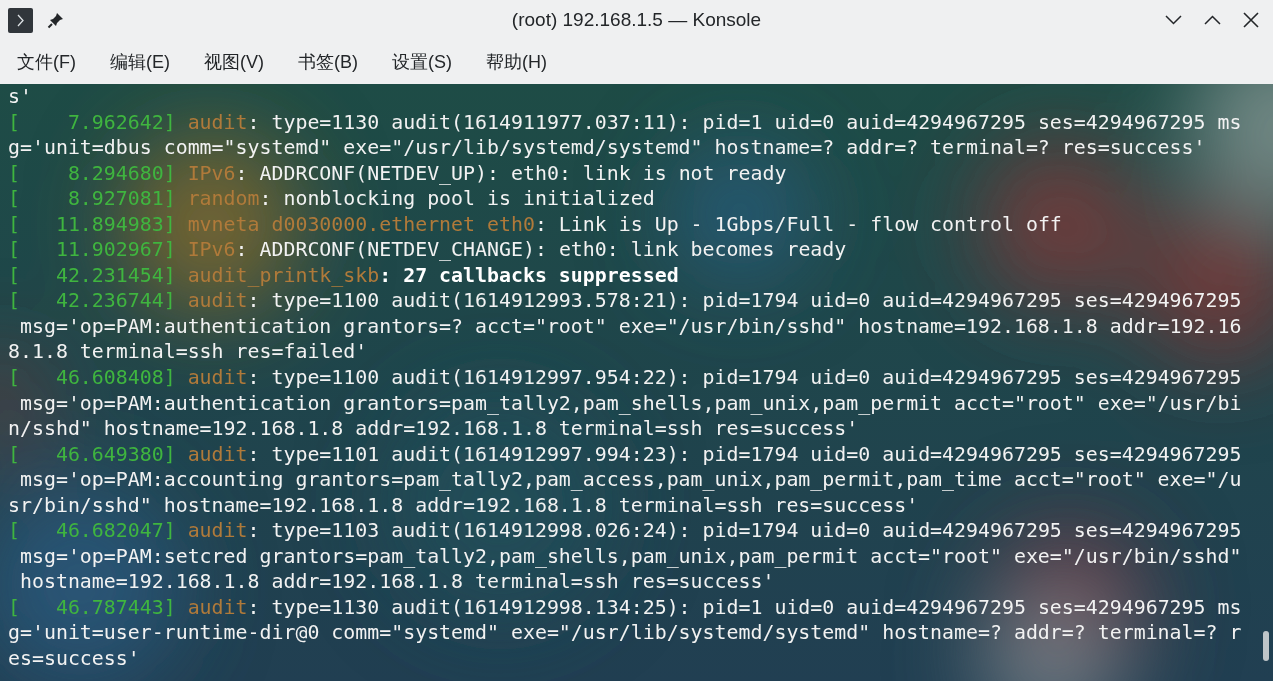  I want to click on log-text: : Link is Up - 1Gbps/Full - flow control off, so click(798, 224).